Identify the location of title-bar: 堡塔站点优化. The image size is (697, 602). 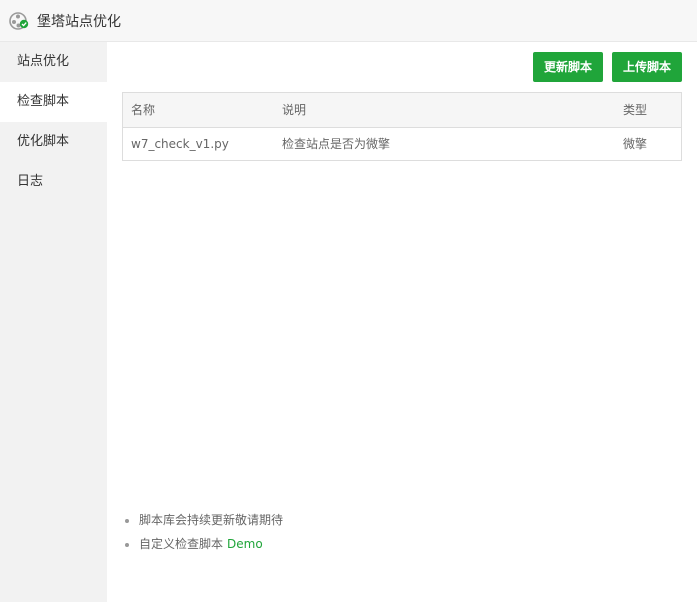
(348, 21).